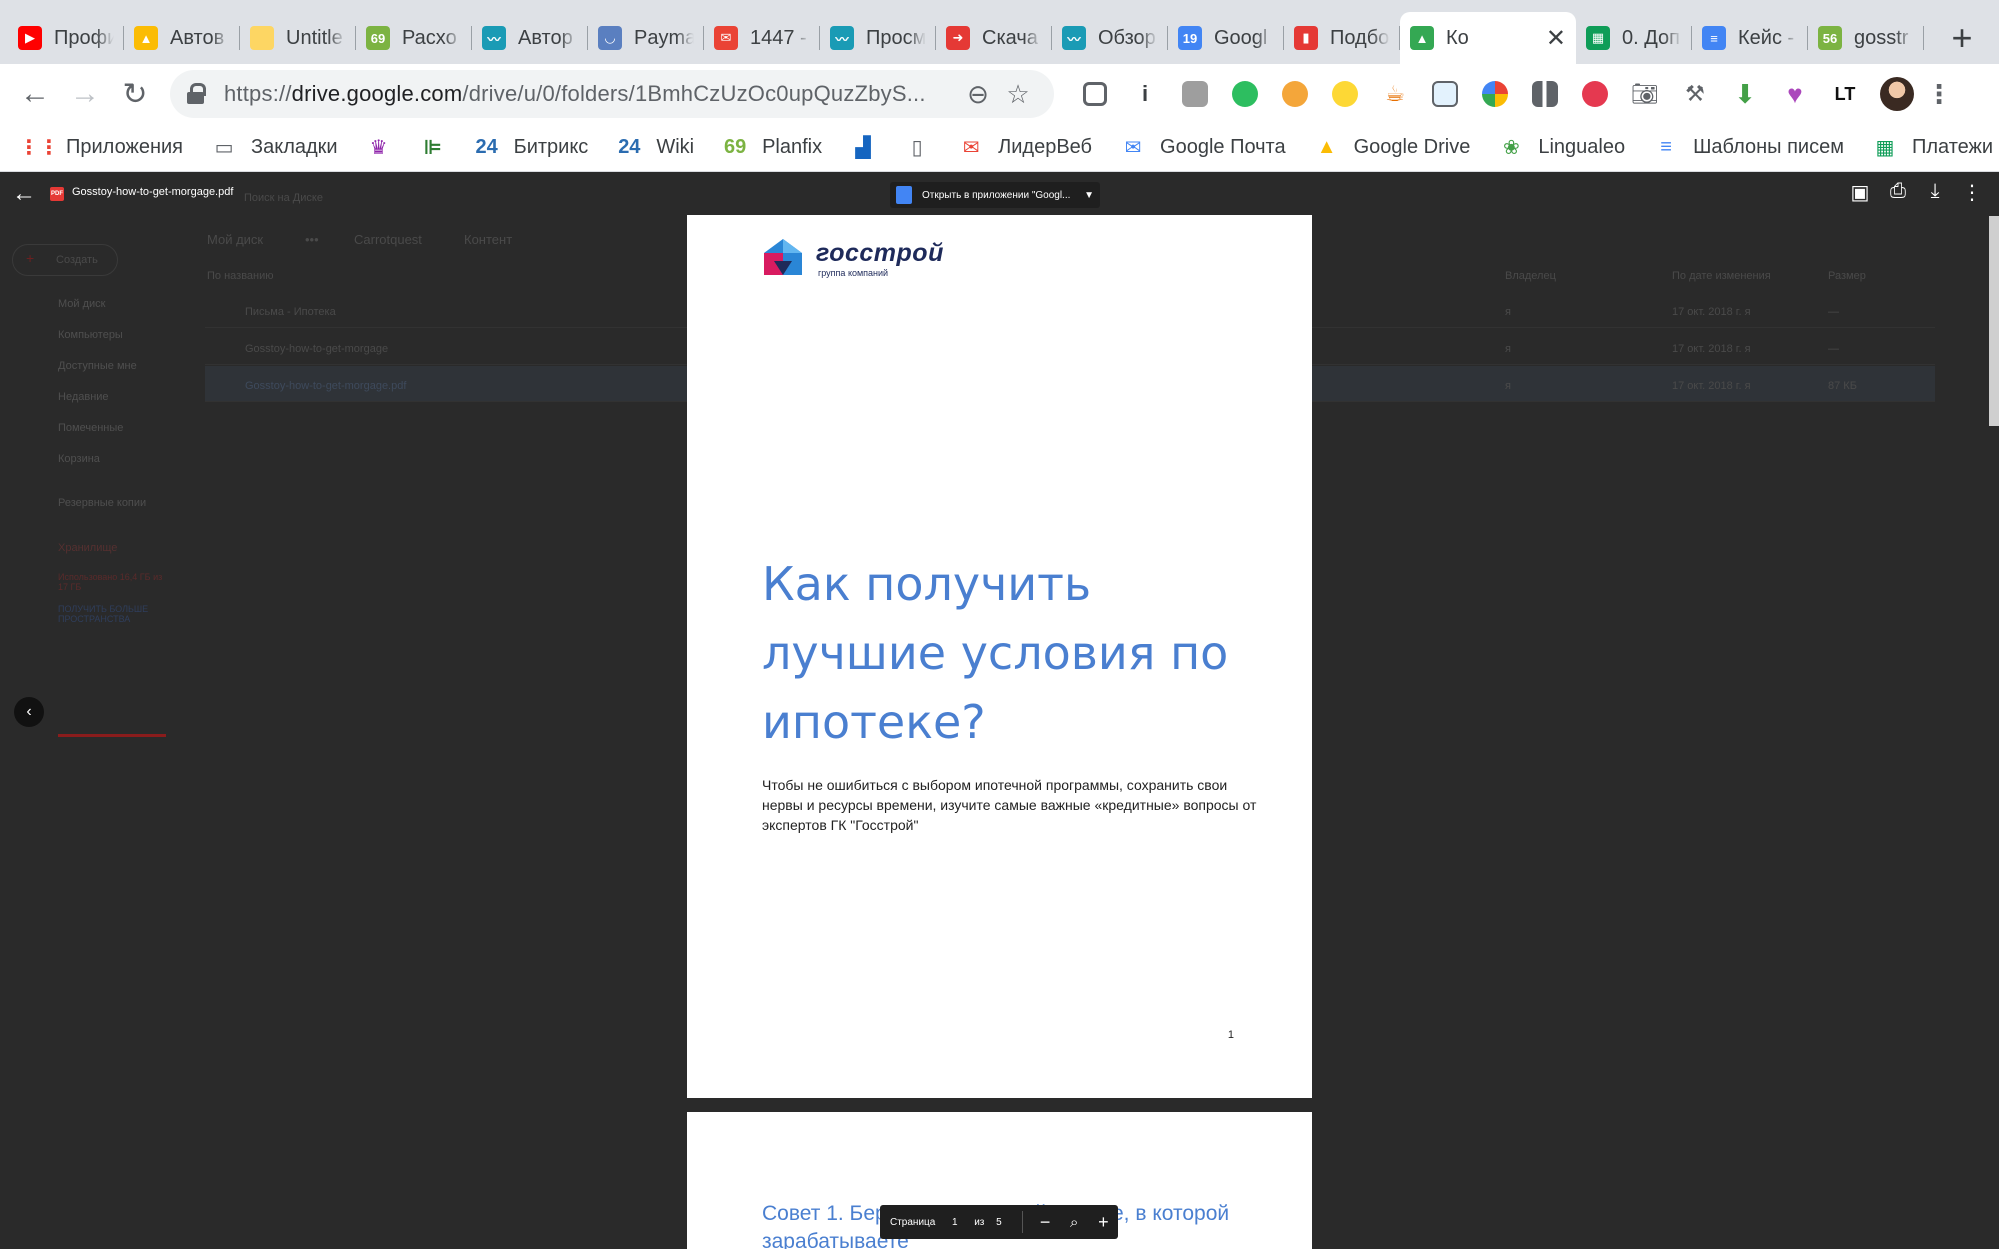 The height and width of the screenshot is (1249, 1999). What do you see at coordinates (1972, 192) in the screenshot?
I see `more-options-icon: ⋮` at bounding box center [1972, 192].